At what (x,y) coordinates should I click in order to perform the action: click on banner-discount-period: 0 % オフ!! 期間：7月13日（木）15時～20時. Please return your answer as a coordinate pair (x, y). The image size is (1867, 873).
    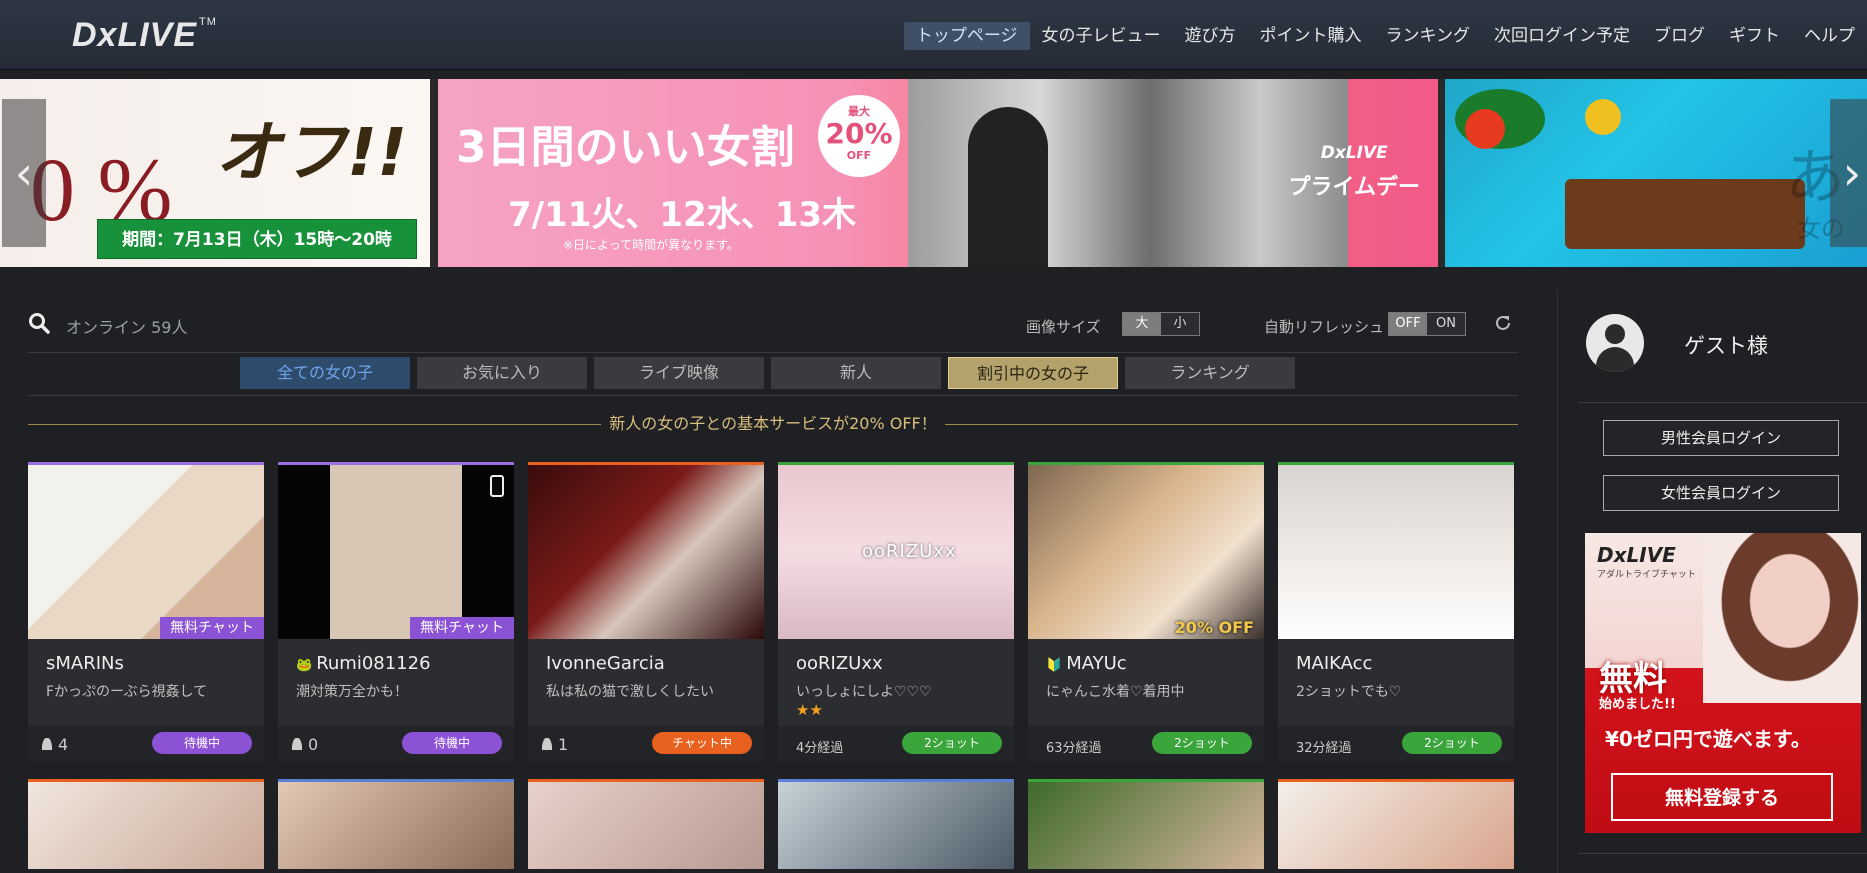
    Looking at the image, I should click on (215, 173).